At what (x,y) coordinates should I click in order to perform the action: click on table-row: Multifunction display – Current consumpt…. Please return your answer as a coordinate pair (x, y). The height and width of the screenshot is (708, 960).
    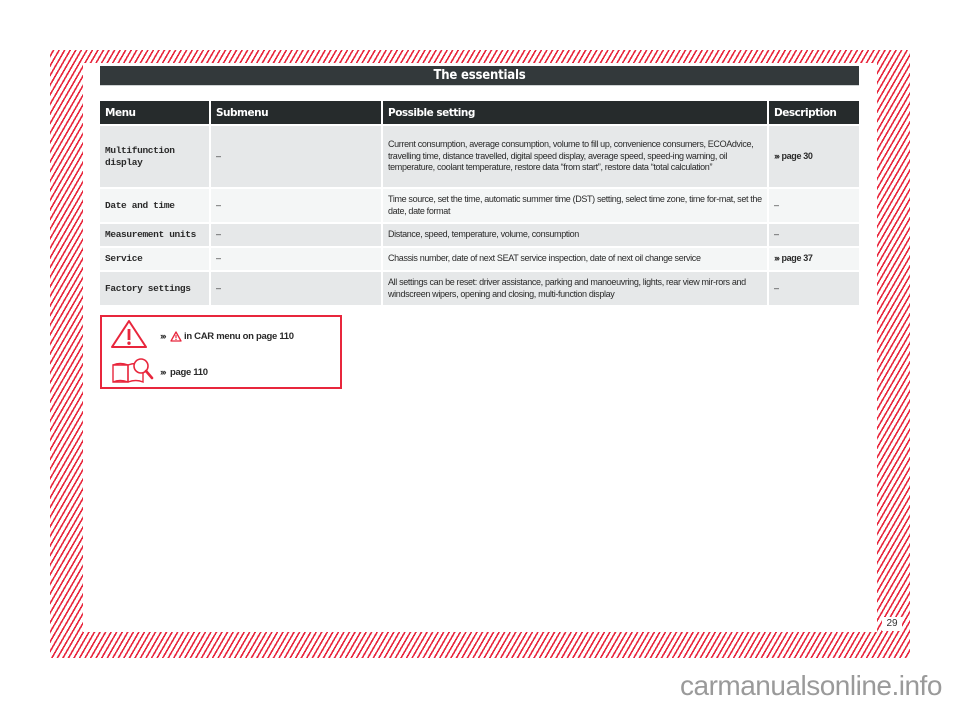
    Looking at the image, I should click on (479, 155).